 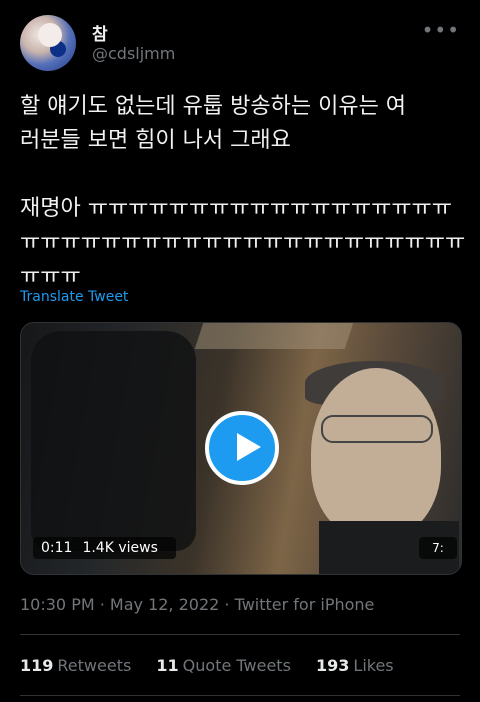 I want to click on video-timecode: 0:11, so click(x=57, y=548).